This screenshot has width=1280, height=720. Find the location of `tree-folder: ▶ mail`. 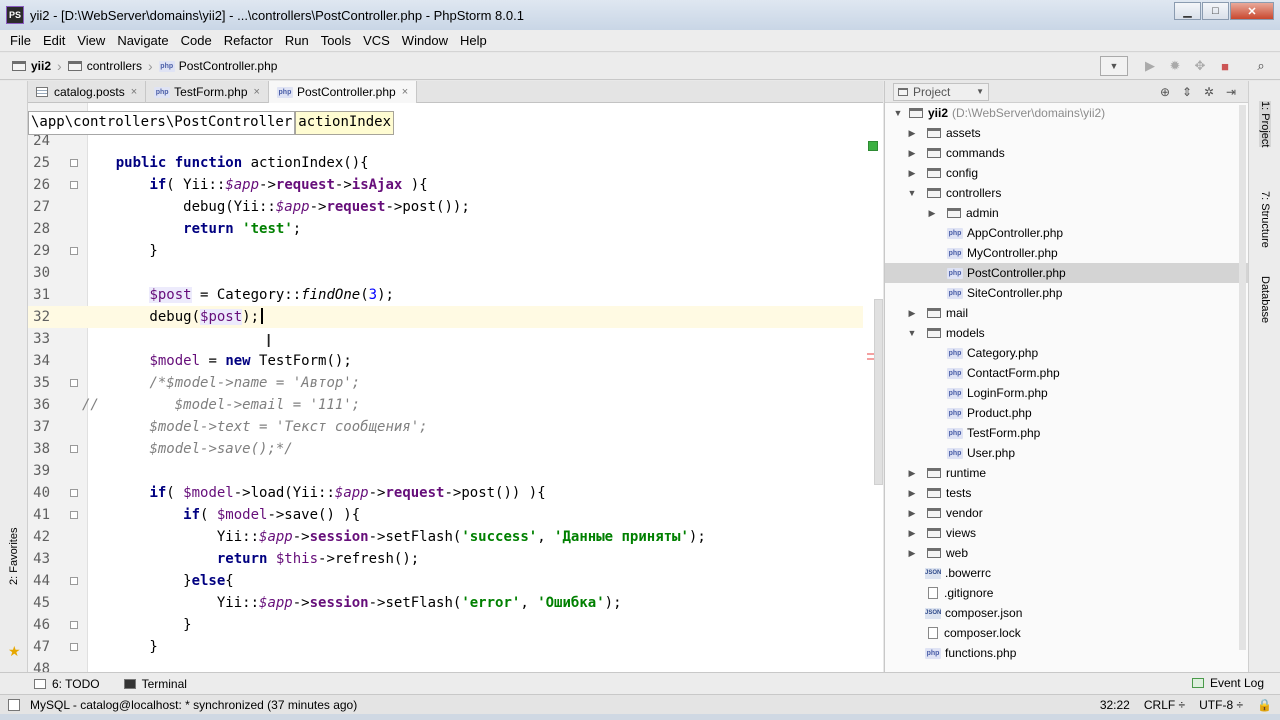

tree-folder: ▶ mail is located at coordinates (1066, 313).